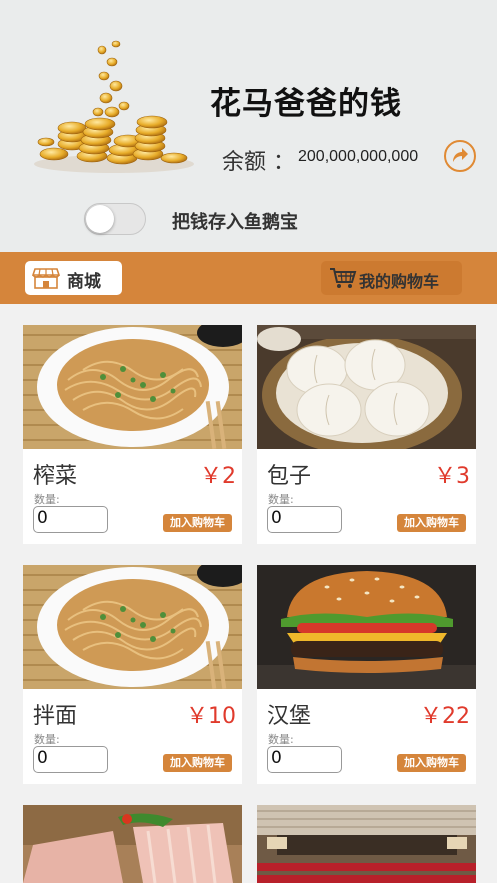  I want to click on page-title: 花马爸爸的钱, so click(306, 104).